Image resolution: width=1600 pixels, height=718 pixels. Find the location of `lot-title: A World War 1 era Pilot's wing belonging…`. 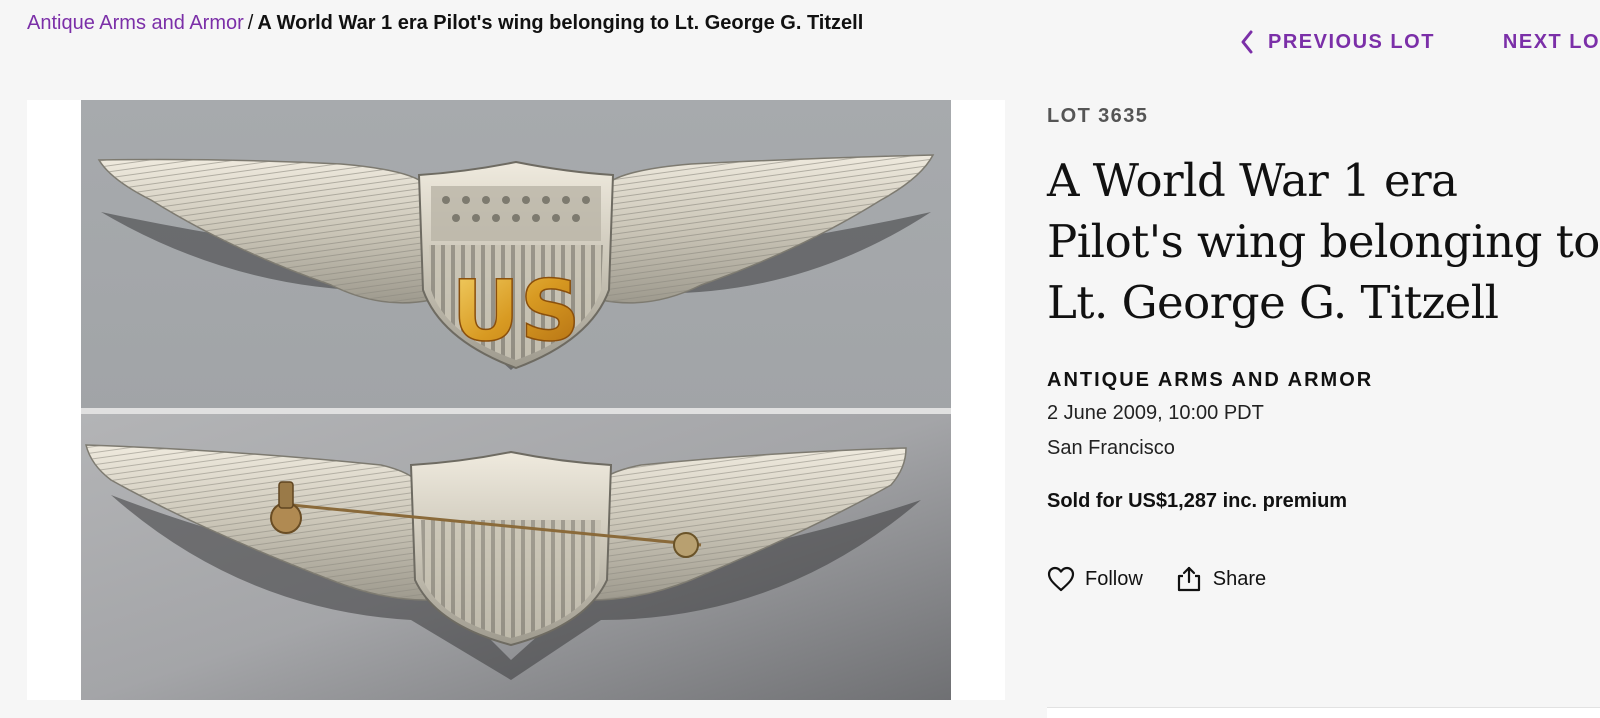

lot-title: A World War 1 era Pilot's wing belonging… is located at coordinates (1323, 241).